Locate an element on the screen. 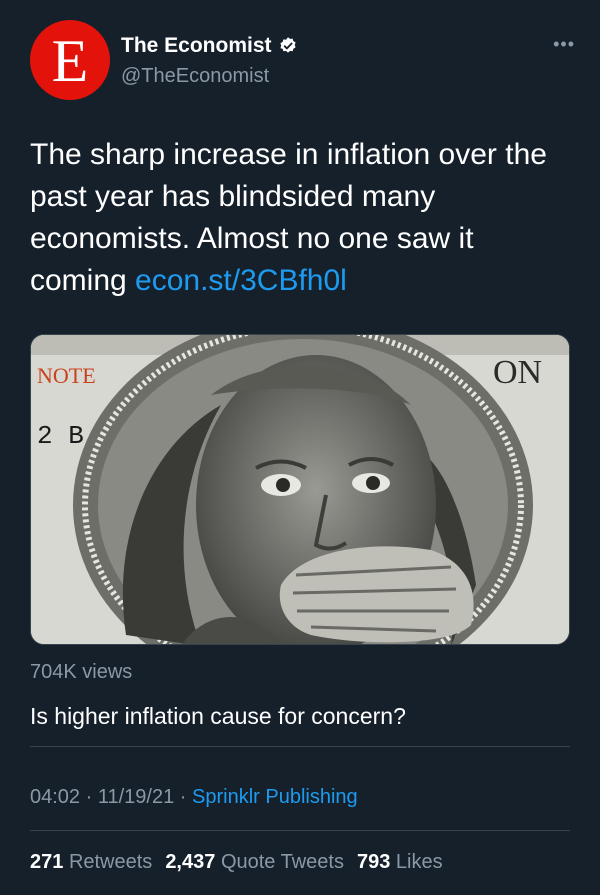  avatar: E is located at coordinates (70, 60).